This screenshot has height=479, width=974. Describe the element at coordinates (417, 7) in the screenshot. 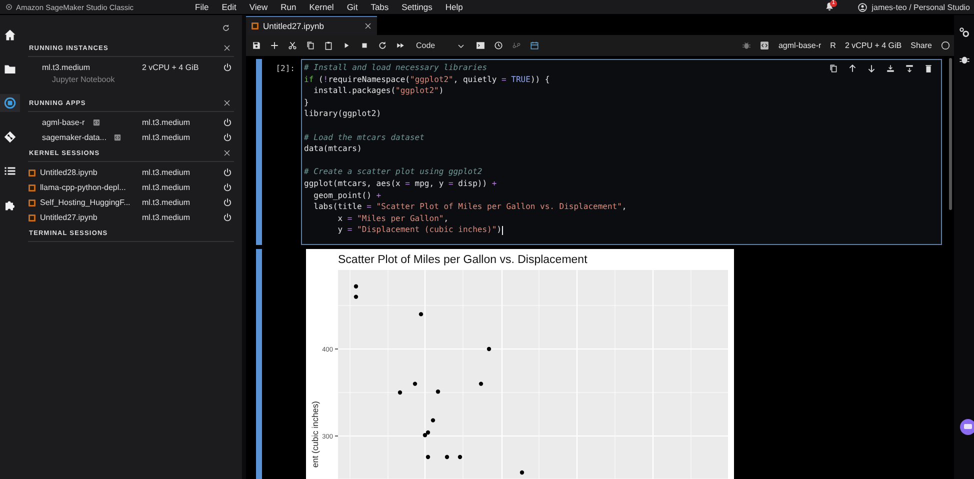

I see `menu-item: Settings` at that location.